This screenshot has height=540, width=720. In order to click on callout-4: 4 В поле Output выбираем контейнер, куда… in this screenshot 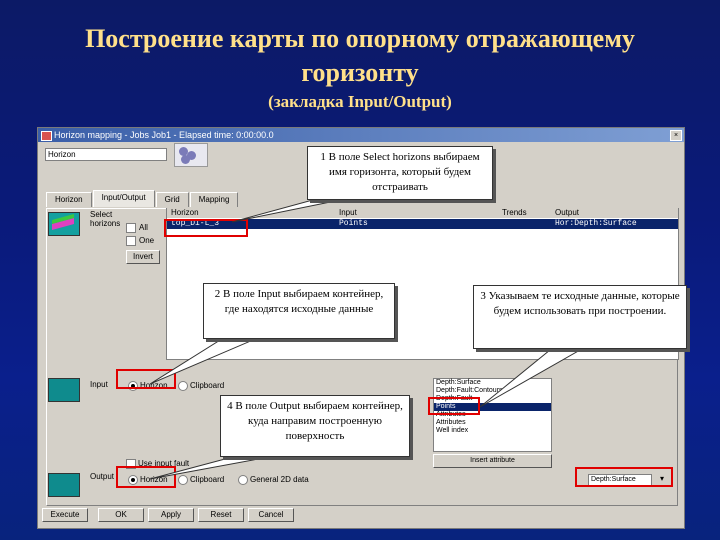, I will do `click(315, 426)`.